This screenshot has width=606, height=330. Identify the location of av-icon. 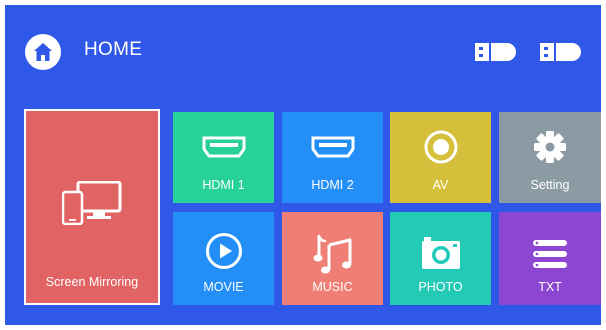
(440, 147).